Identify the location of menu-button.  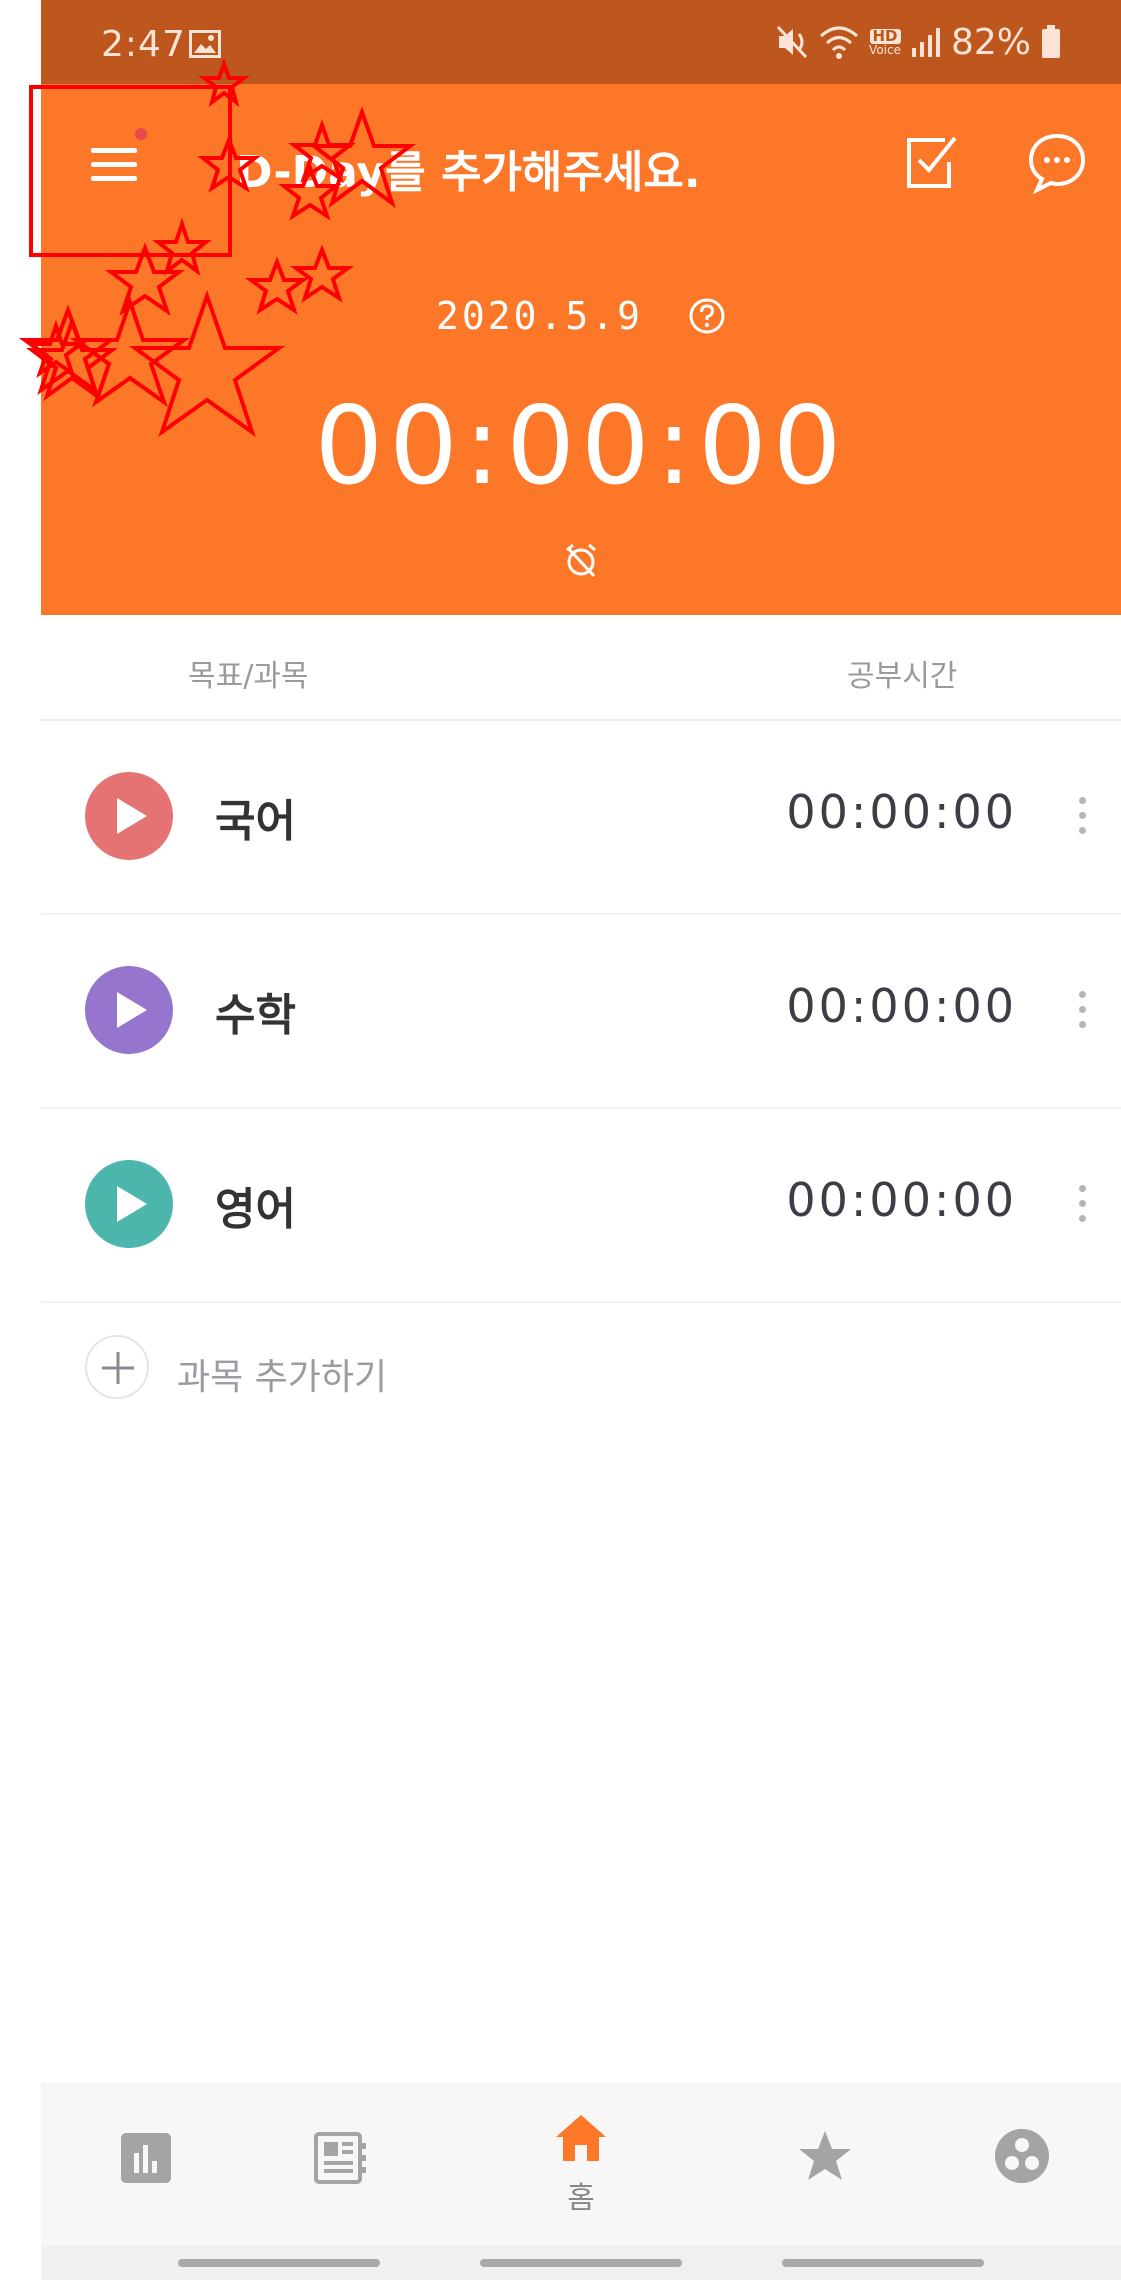
(114, 164).